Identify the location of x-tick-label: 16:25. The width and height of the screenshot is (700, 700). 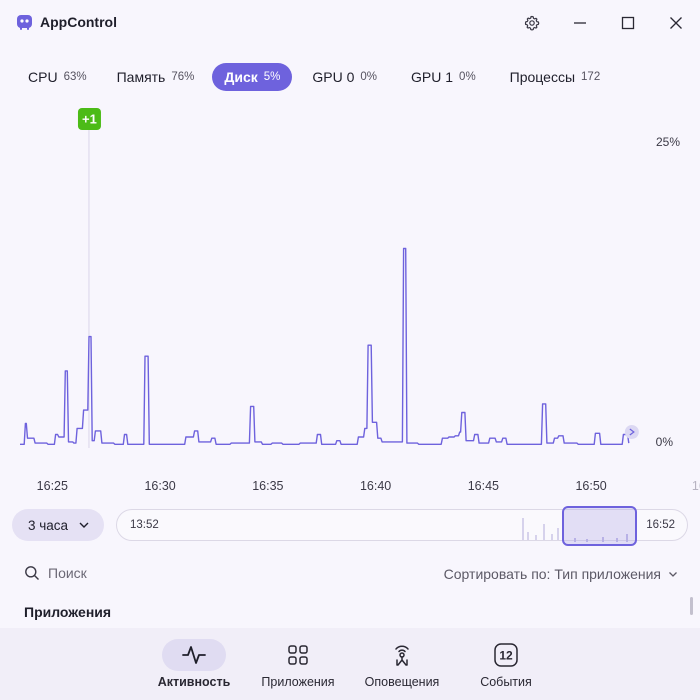
(52, 486).